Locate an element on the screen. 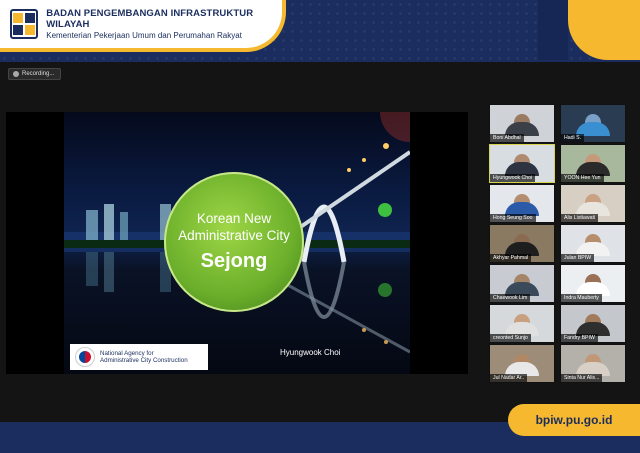  recording-icon is located at coordinates (16, 74).